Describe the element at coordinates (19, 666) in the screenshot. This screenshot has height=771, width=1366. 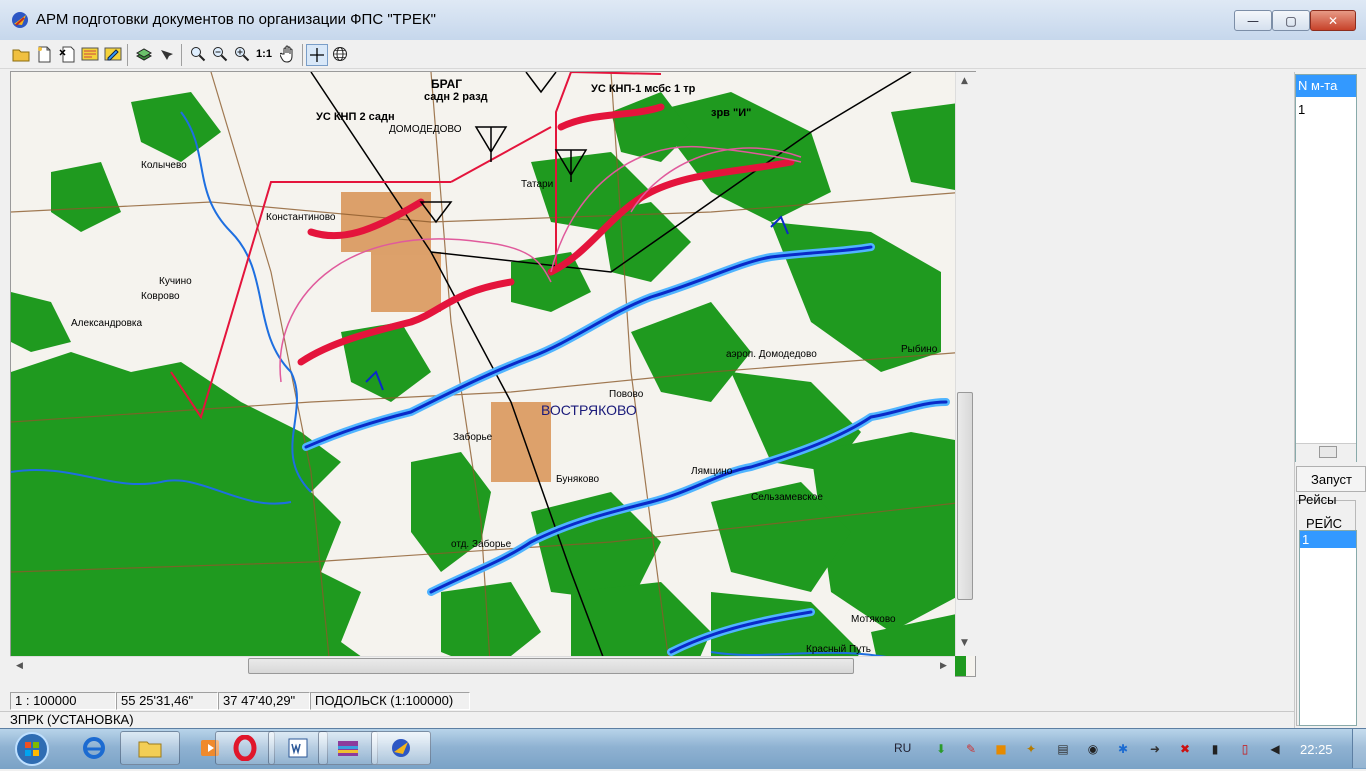
I see `scroll-left-icon: ◀` at that location.